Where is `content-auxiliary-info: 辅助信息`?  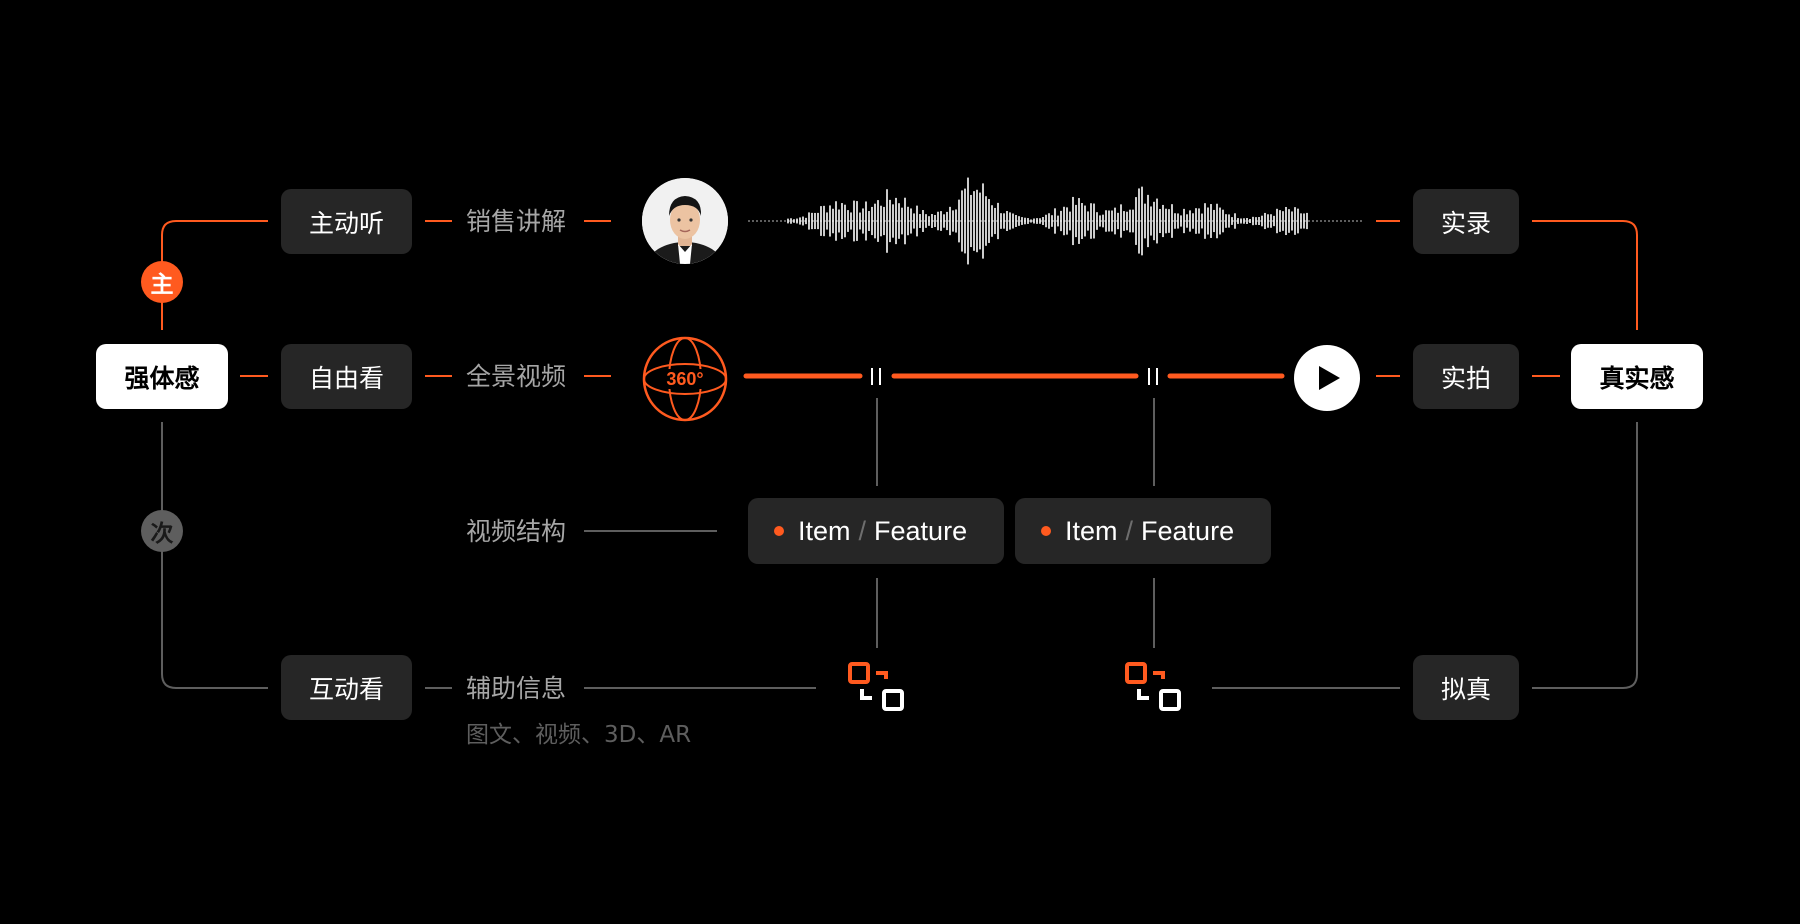 content-auxiliary-info: 辅助信息 is located at coordinates (516, 688).